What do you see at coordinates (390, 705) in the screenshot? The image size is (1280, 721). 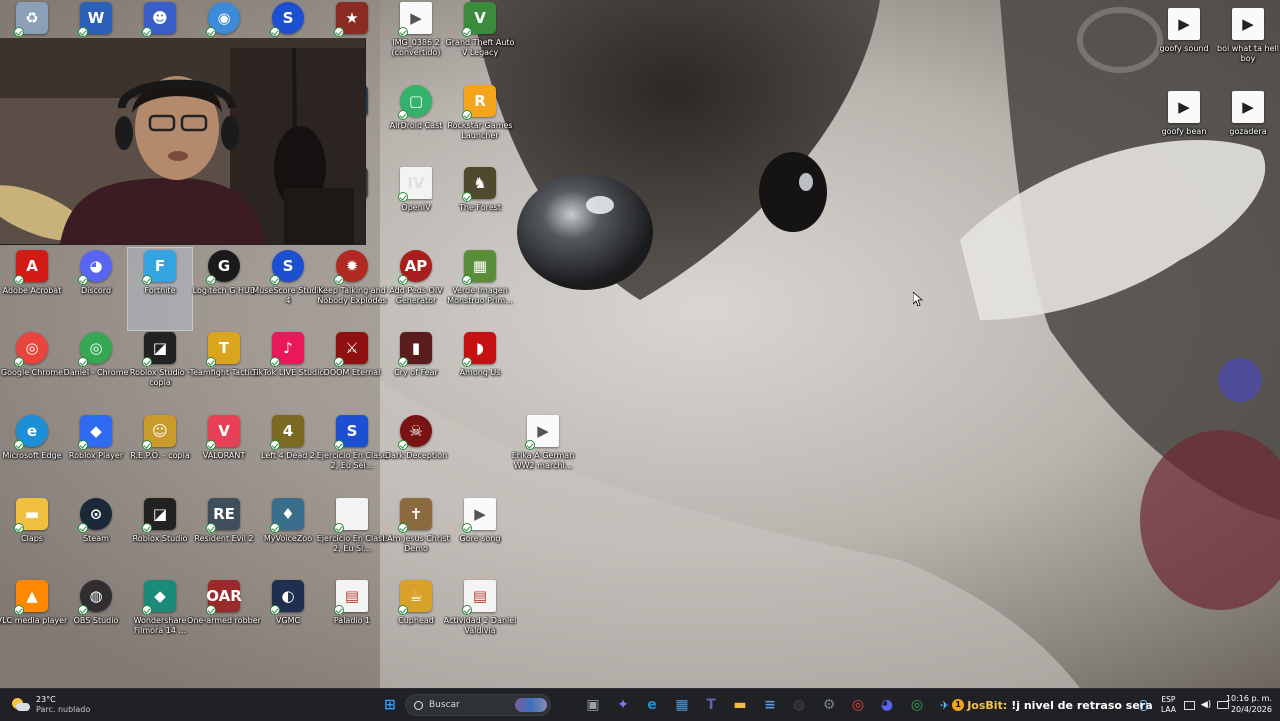 I see `windows-start-taskbar-button: ⊞` at bounding box center [390, 705].